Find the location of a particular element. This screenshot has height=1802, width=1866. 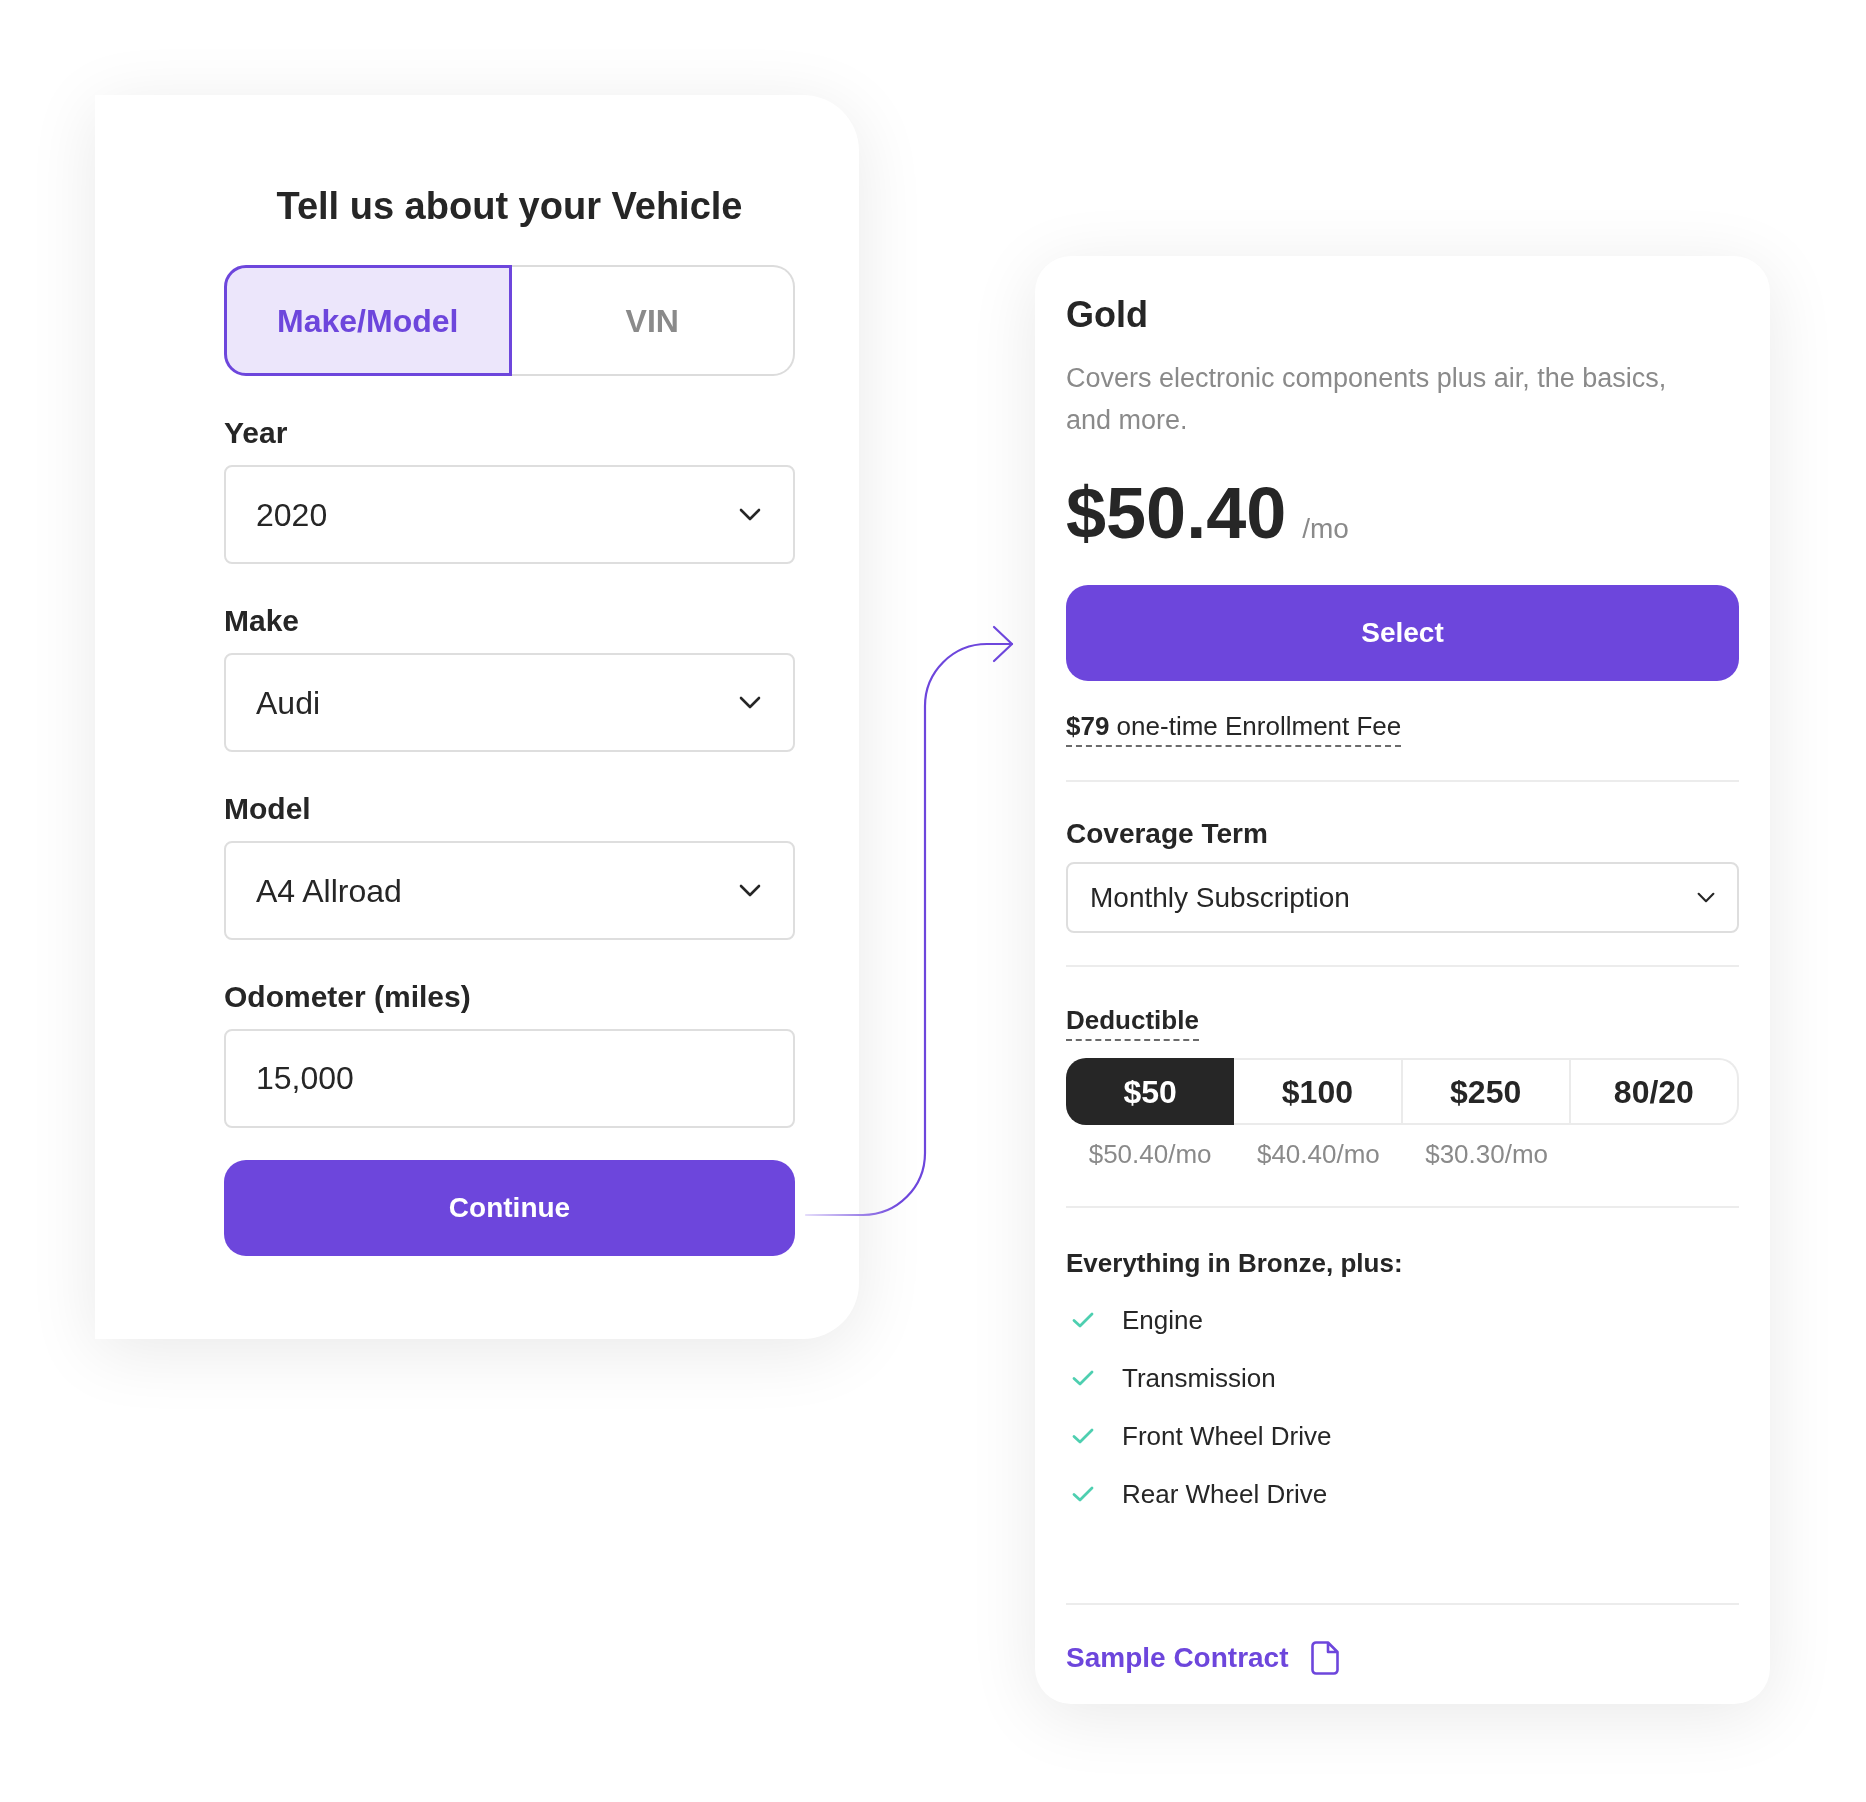

text-input: 15,000 is located at coordinates (509, 1078).